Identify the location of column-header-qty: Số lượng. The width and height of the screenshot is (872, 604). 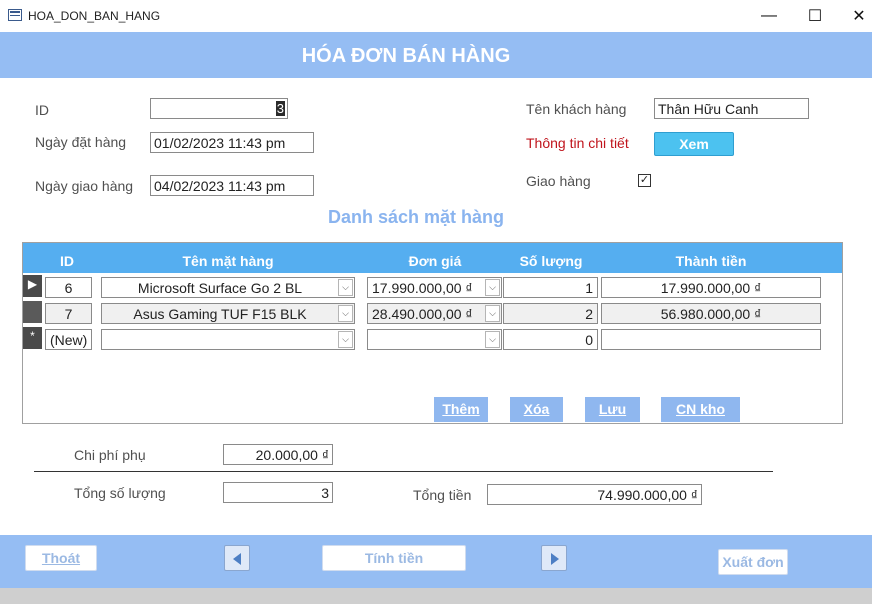
(551, 261).